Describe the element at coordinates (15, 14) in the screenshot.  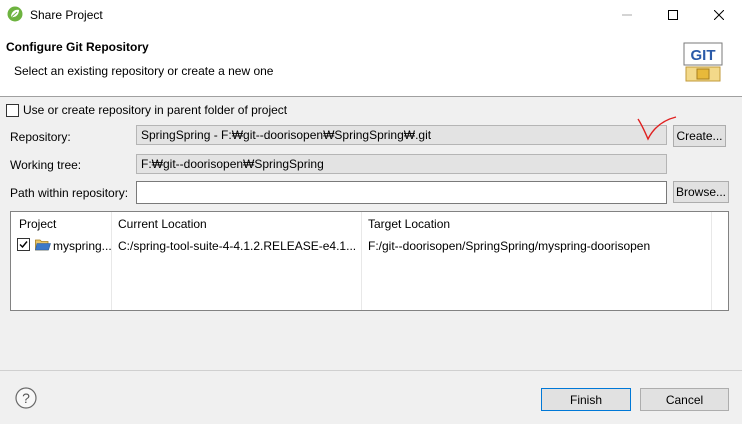
I see `spring-leaf-icon` at that location.